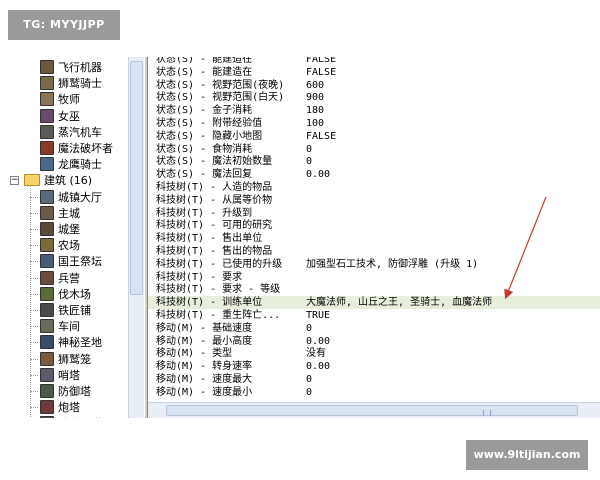 The image size is (600, 480). What do you see at coordinates (525, 248) in the screenshot?
I see `annotation-arrow` at bounding box center [525, 248].